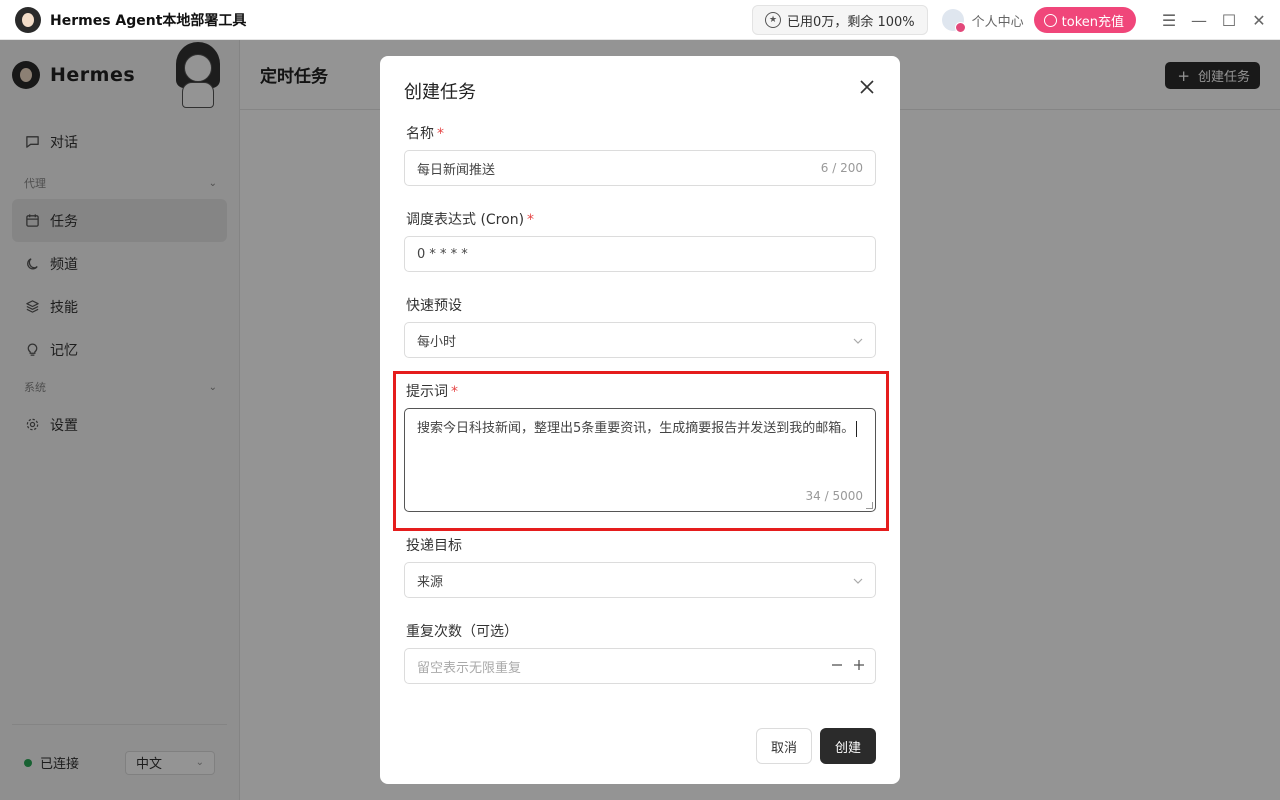 This screenshot has width=1280, height=800. I want to click on repeat-label-text: 重复次数（可选）, so click(462, 632).